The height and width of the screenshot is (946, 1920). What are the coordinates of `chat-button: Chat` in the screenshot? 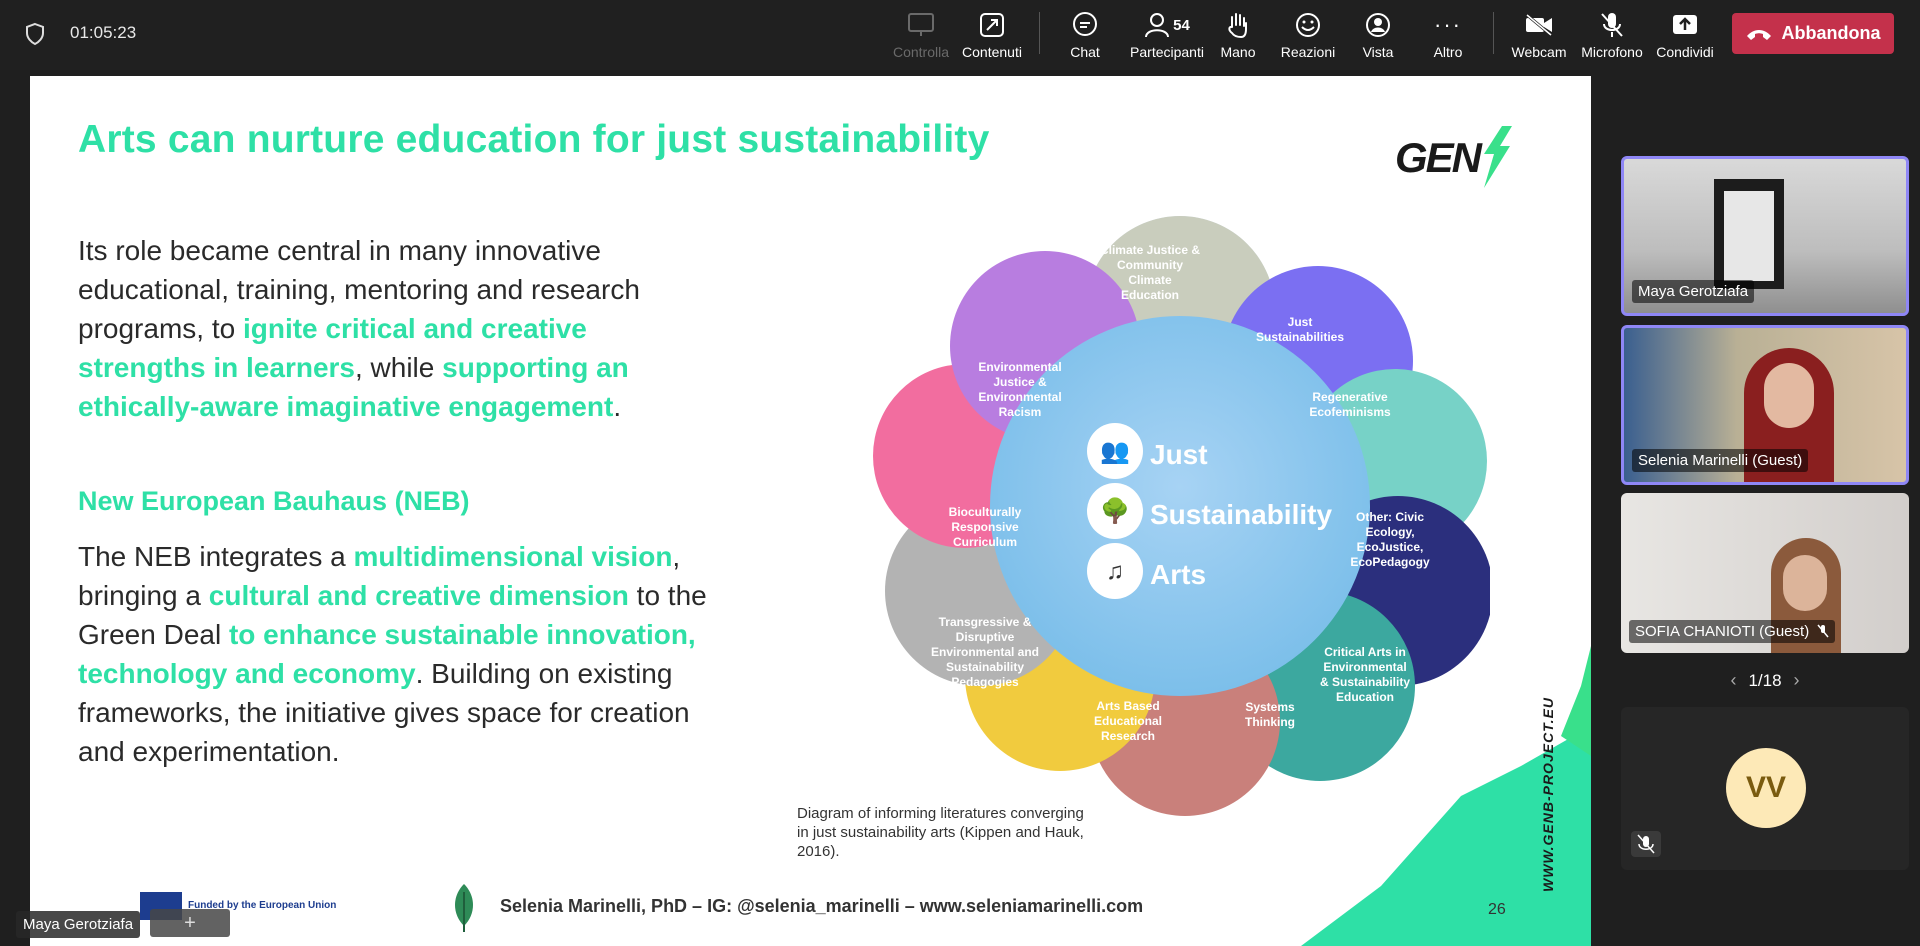 It's located at (1085, 34).